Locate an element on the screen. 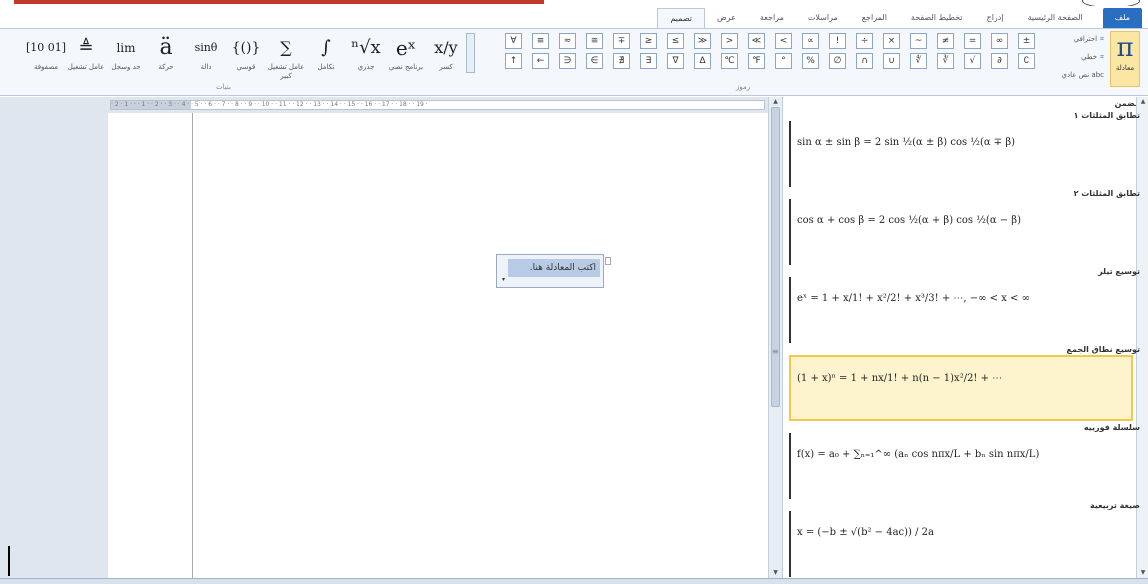 The image size is (1148, 584). tab-insert: إدراج is located at coordinates (995, 18).